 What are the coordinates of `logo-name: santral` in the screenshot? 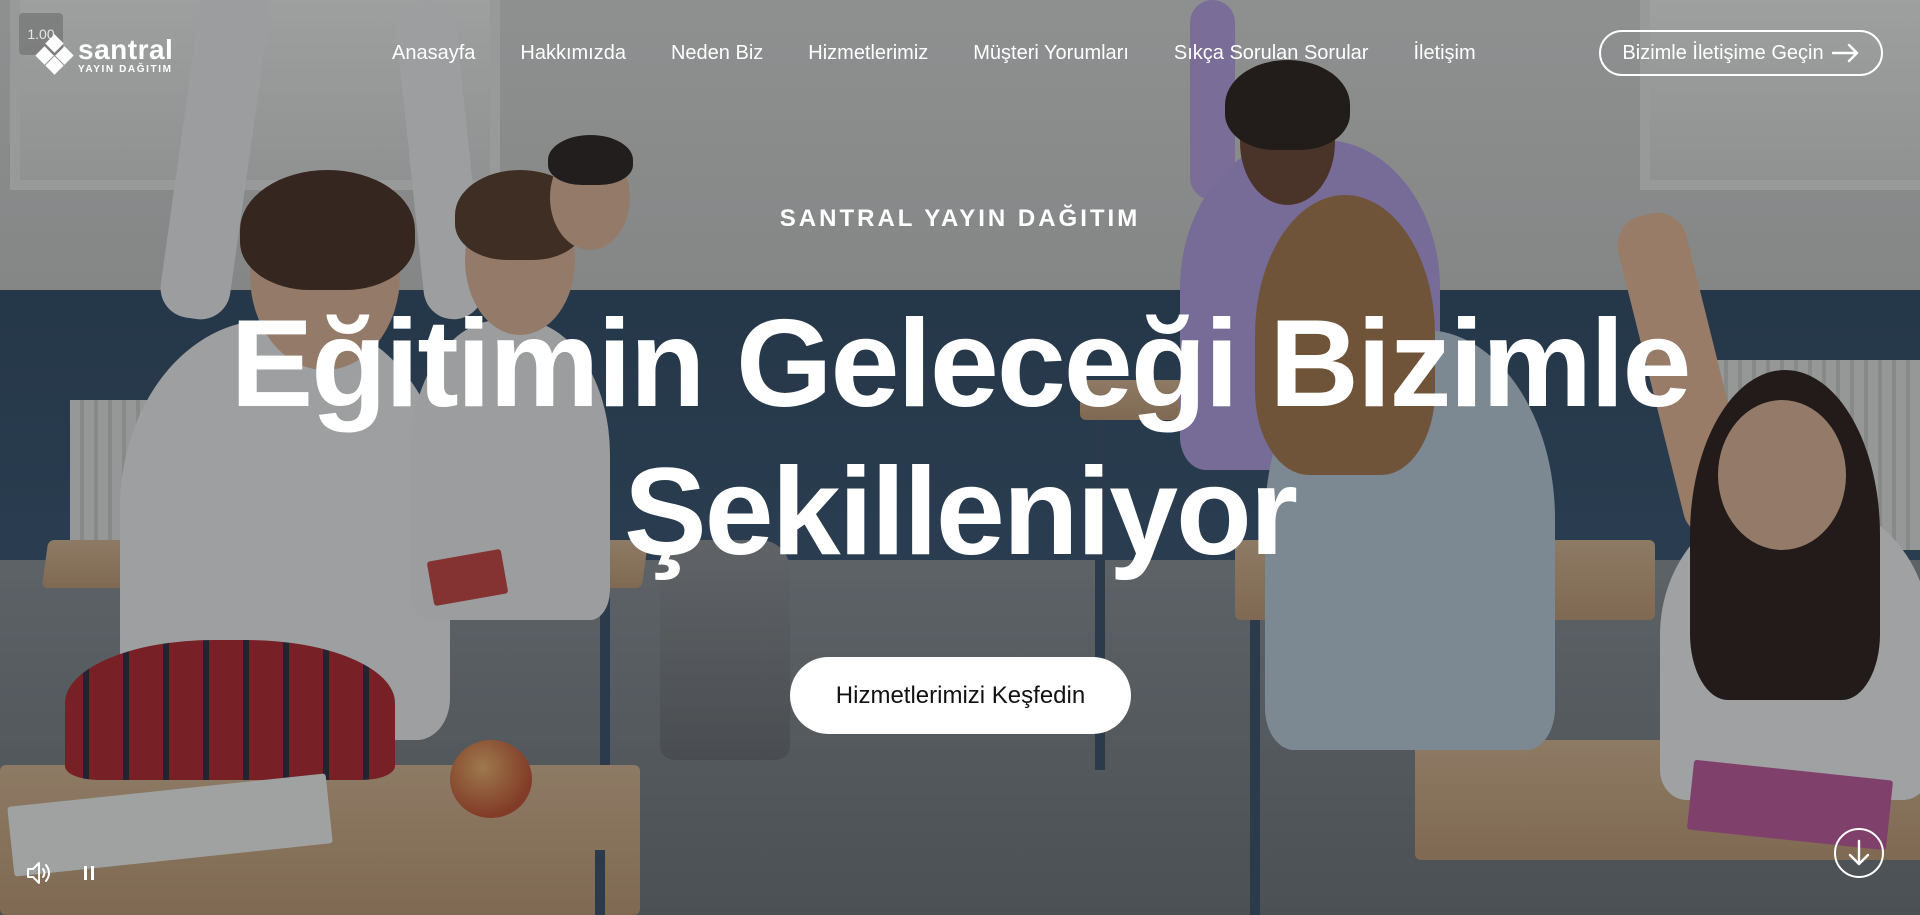 It's located at (126, 49).